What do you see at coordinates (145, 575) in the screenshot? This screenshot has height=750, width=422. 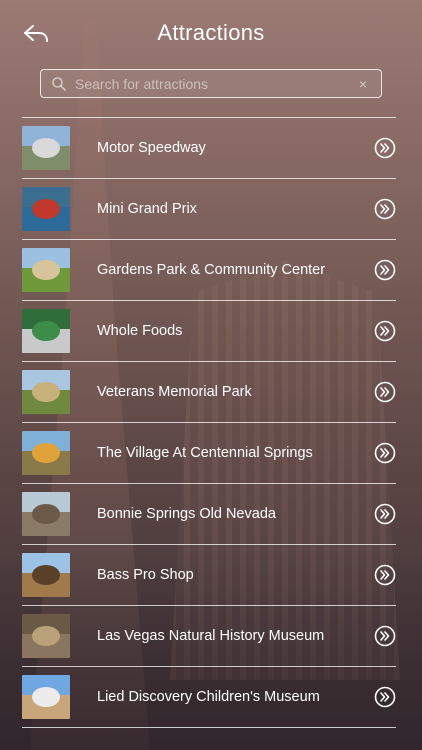 I see `list-item-label: Bass Pro Shop` at bounding box center [145, 575].